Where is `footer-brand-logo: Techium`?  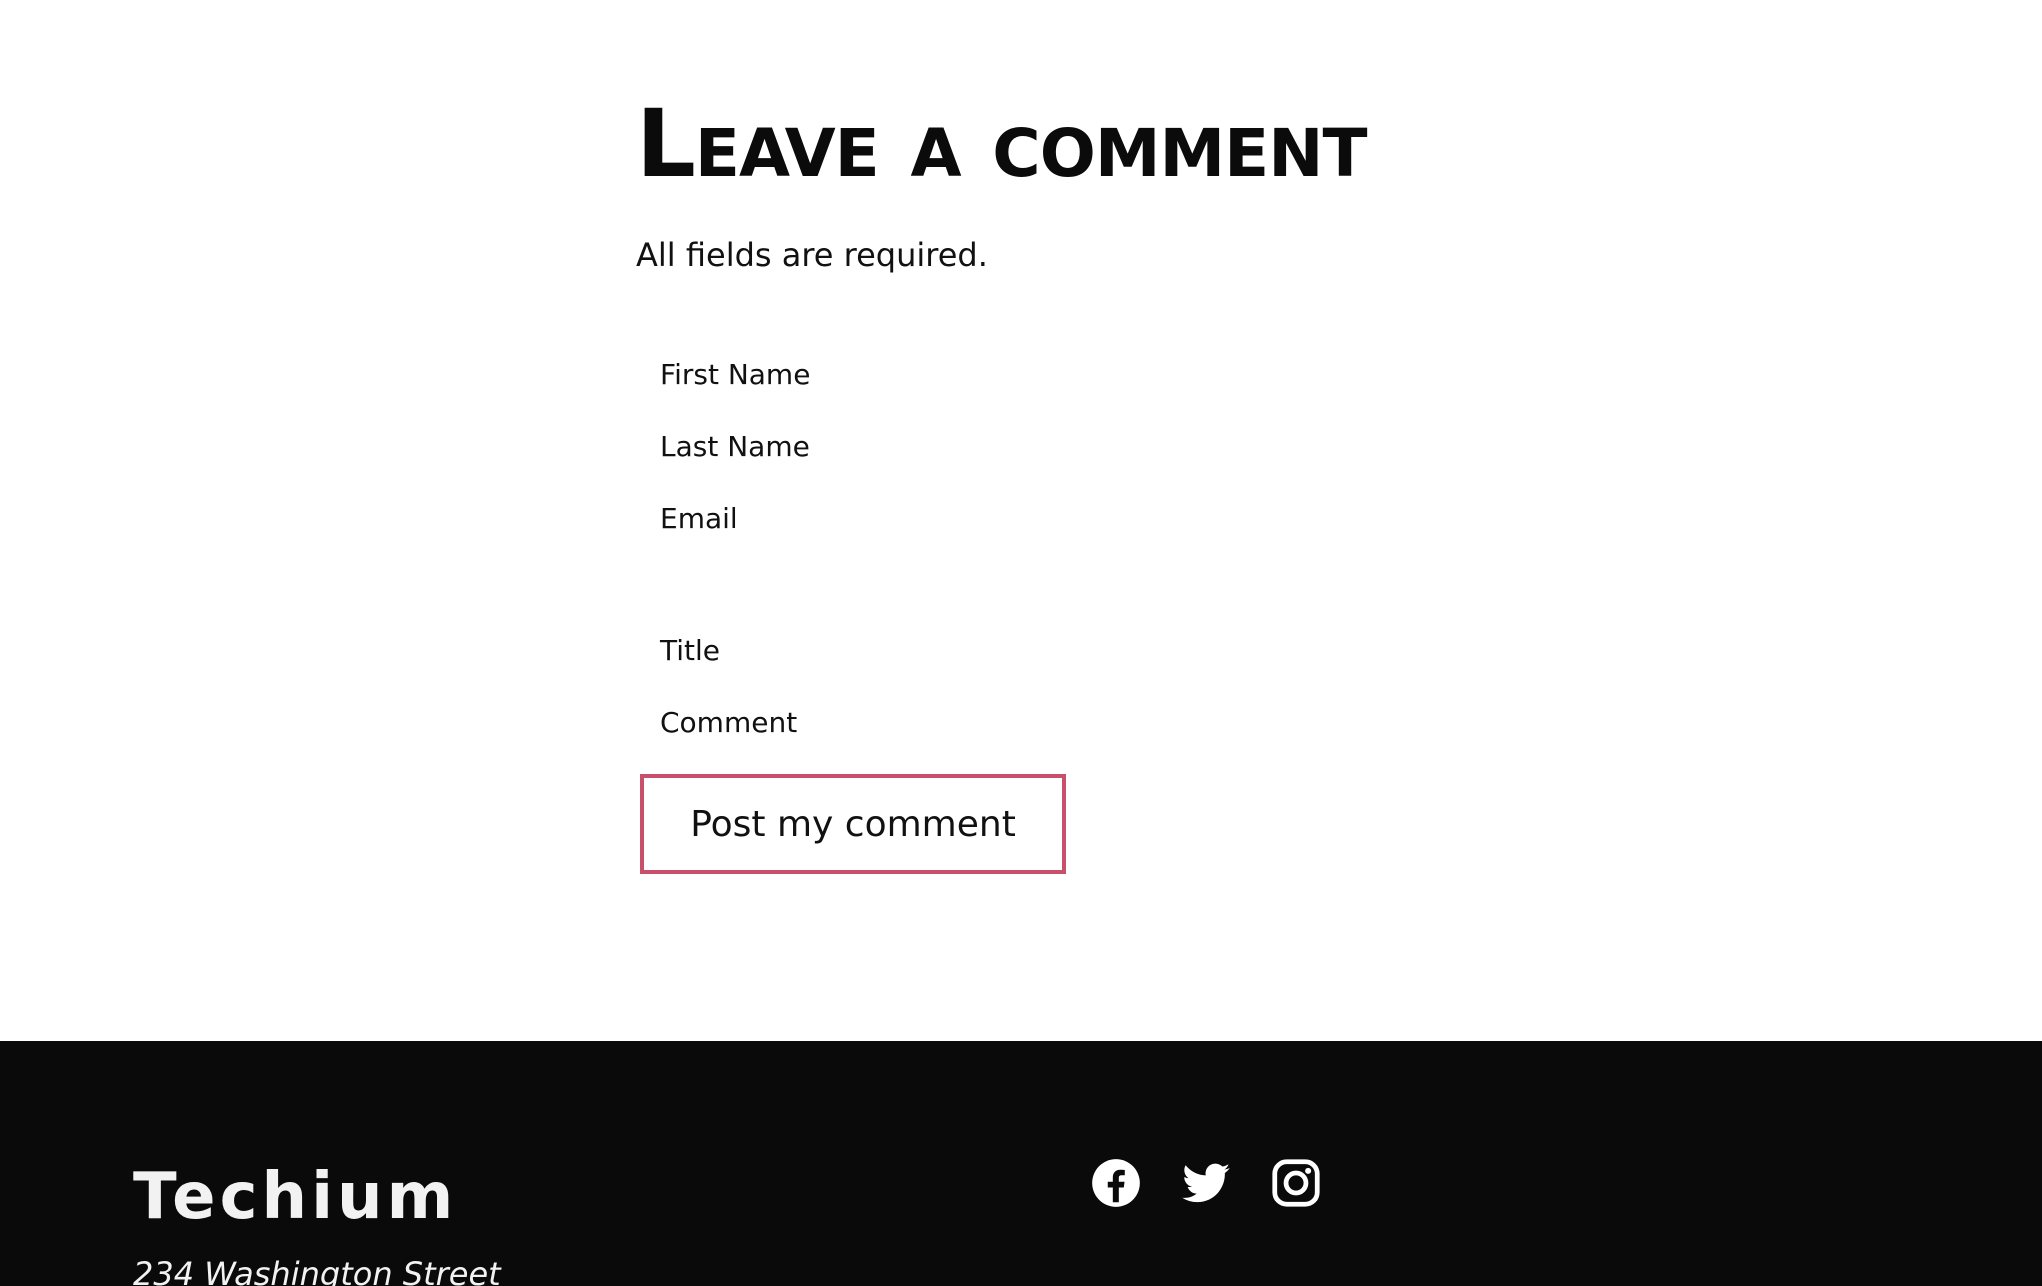 footer-brand-logo: Techium is located at coordinates (295, 1197).